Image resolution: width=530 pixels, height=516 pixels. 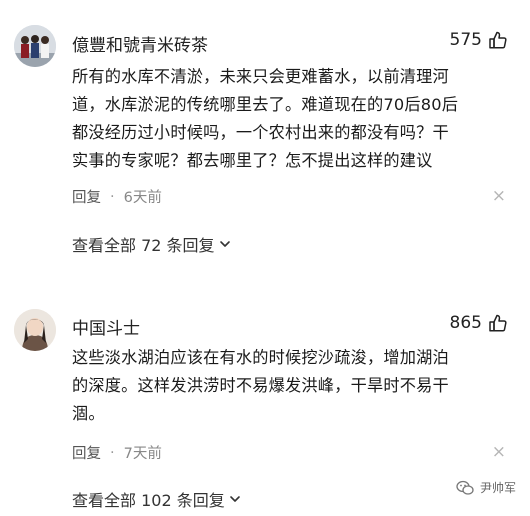 I want to click on comment-line: 实事的专家呢？都去哪里了？怎不提出这样的建议, so click(x=252, y=160).